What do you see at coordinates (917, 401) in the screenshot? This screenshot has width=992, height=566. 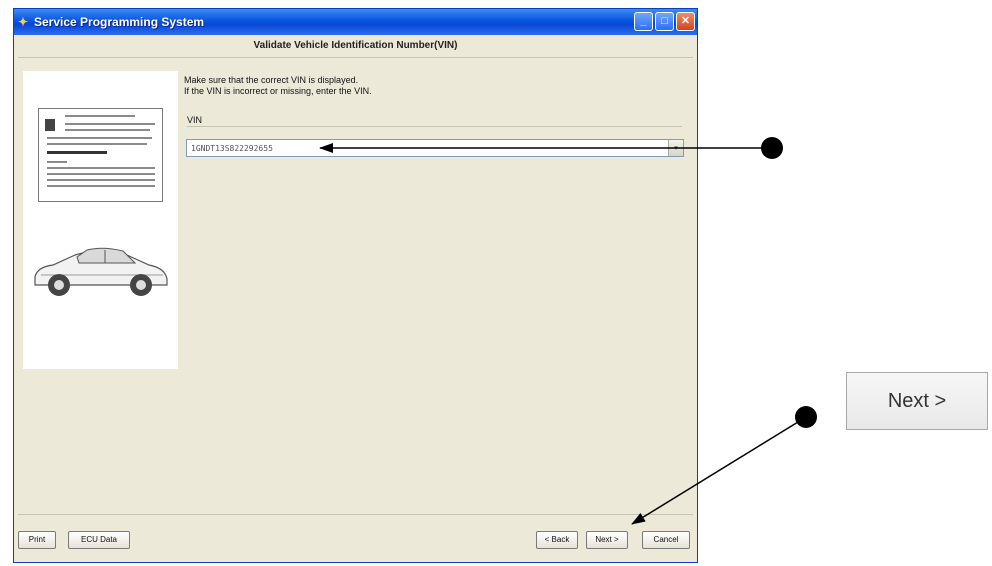 I see `next-button-zoom: Next >` at bounding box center [917, 401].